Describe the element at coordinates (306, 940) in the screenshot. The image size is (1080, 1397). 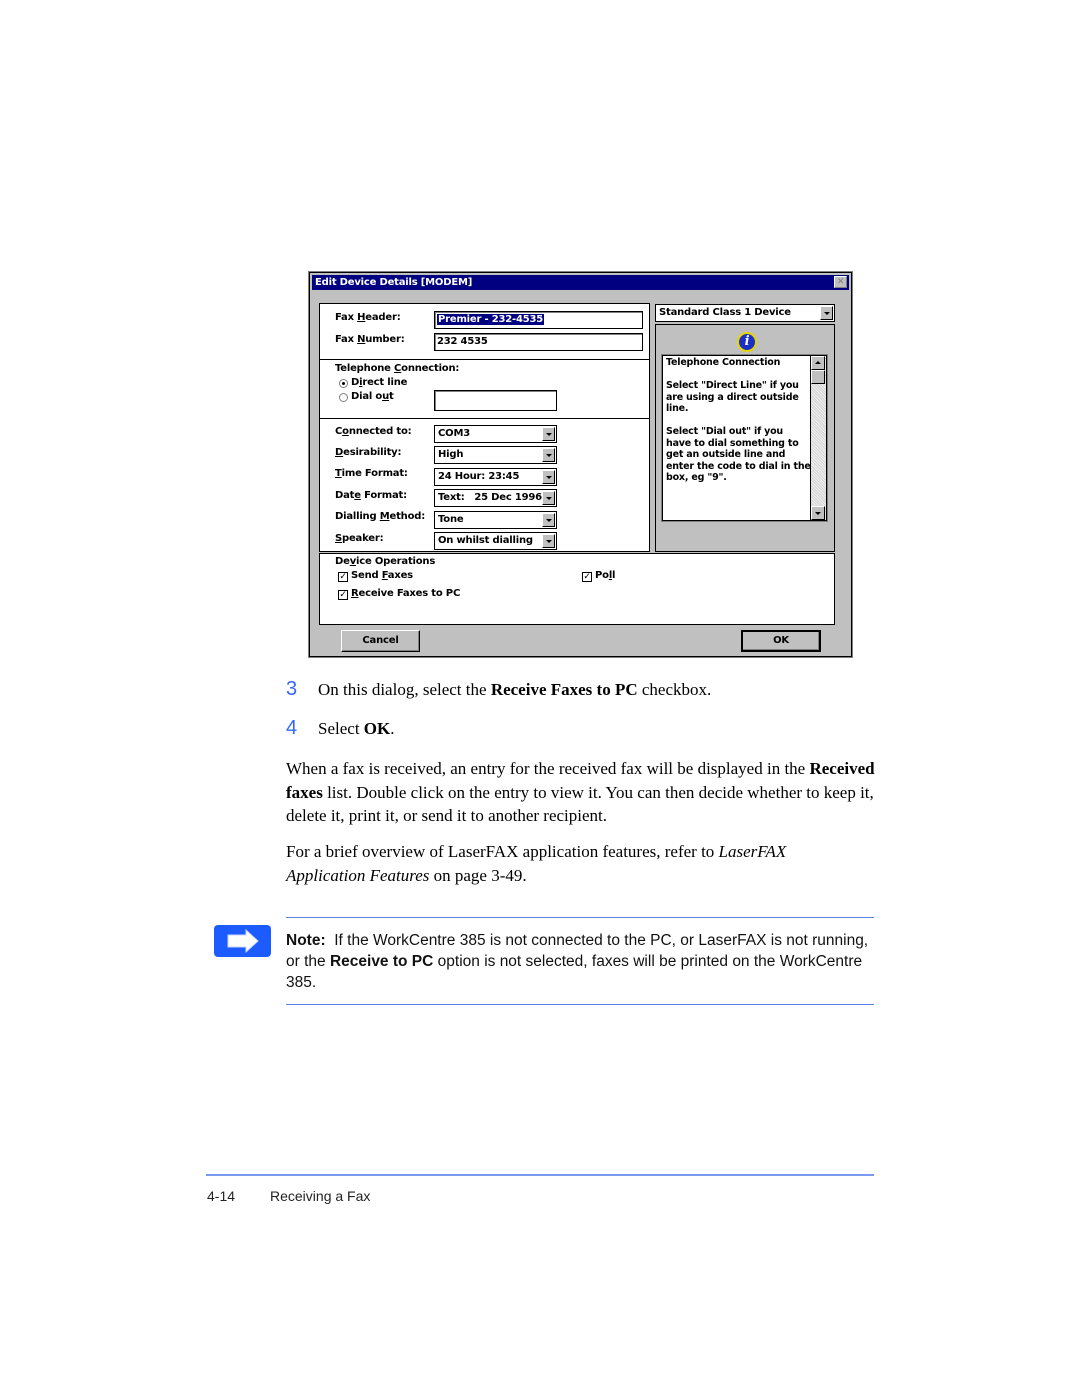
I see `note-label: Note:` at that location.